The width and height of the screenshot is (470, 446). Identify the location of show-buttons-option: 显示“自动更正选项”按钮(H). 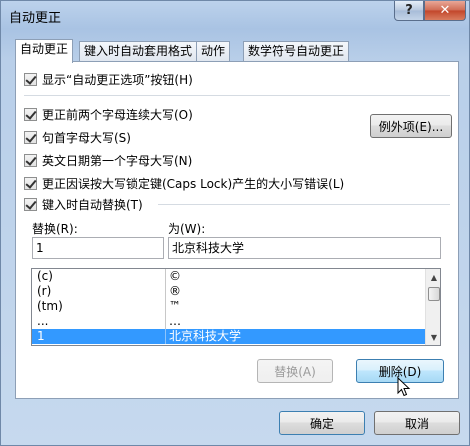
(108, 79).